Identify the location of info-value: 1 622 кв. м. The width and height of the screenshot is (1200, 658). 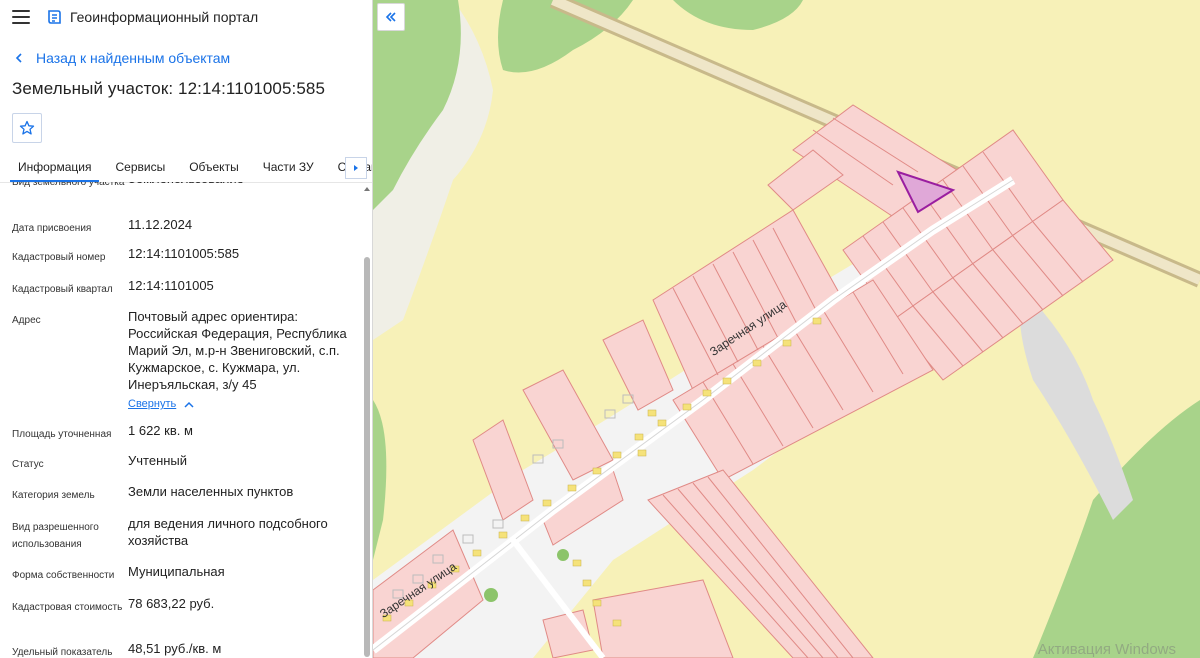
(160, 430).